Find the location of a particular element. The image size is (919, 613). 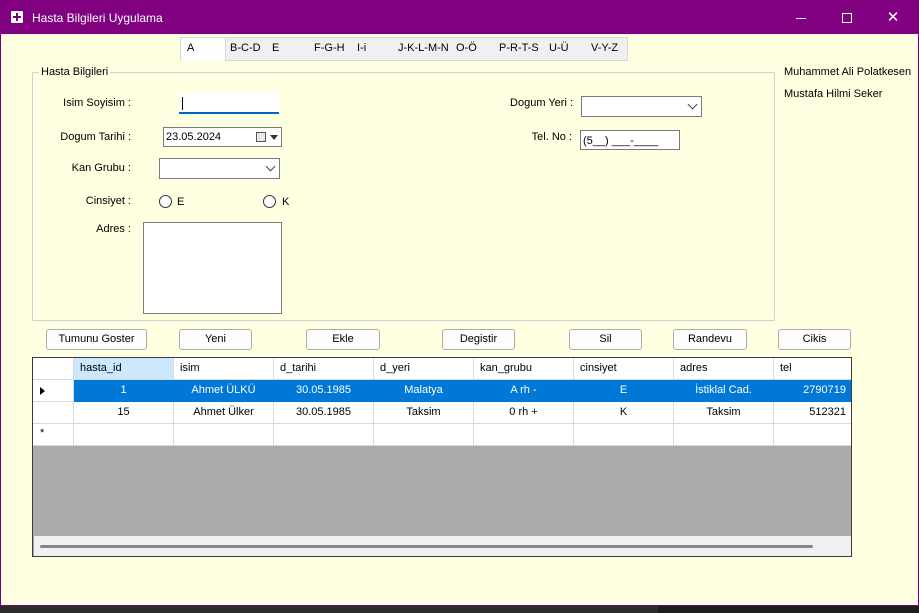

column-header-adres: adres is located at coordinates (724, 369).